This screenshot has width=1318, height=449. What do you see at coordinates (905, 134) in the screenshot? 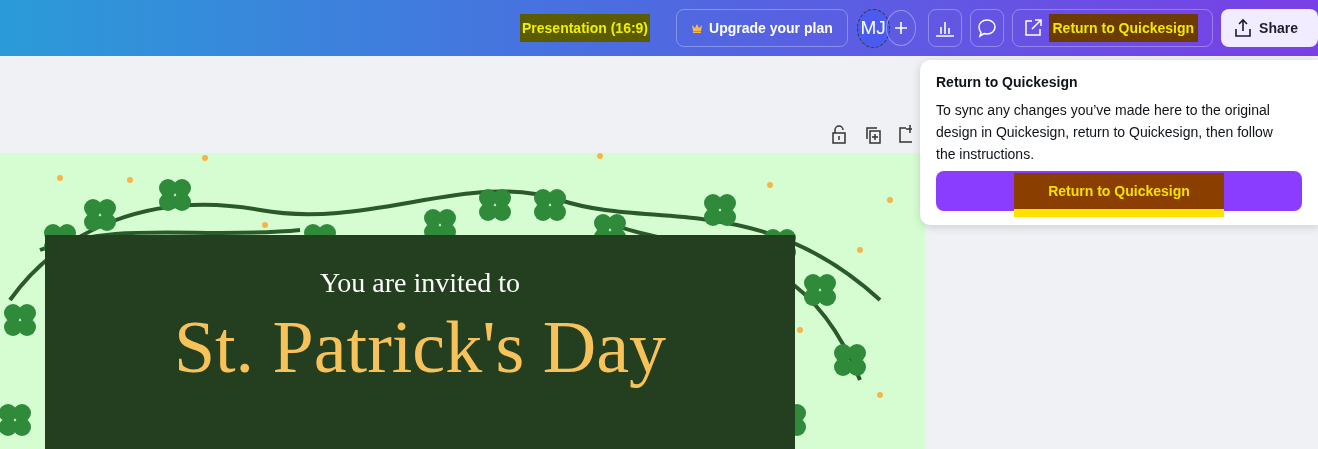
I see `add-page-icon` at bounding box center [905, 134].